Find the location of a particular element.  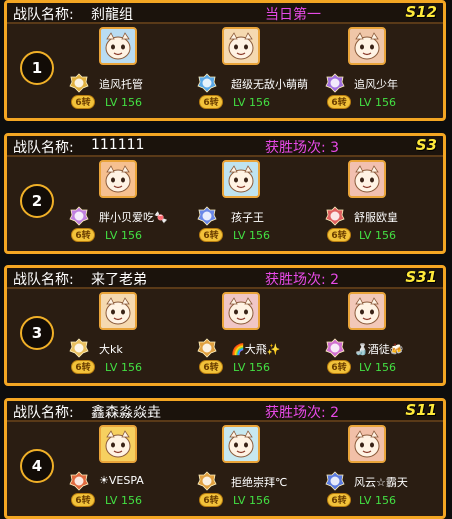

team-name: 111111 is located at coordinates (118, 145).